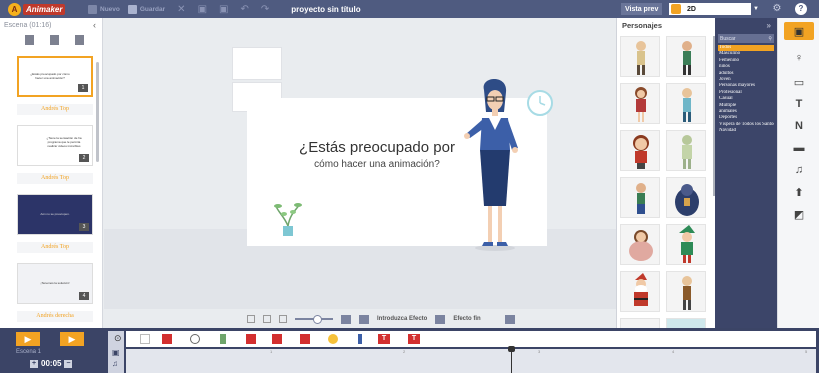 This screenshot has height=373, width=819. What do you see at coordinates (801, 9) in the screenshot?
I see `help-button: ?` at bounding box center [801, 9].